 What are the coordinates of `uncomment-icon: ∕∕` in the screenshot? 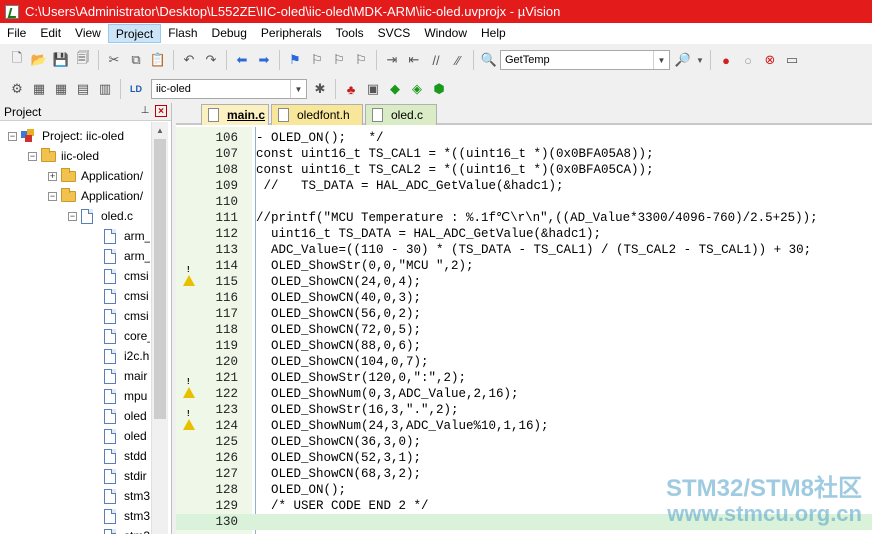 It's located at (458, 60).